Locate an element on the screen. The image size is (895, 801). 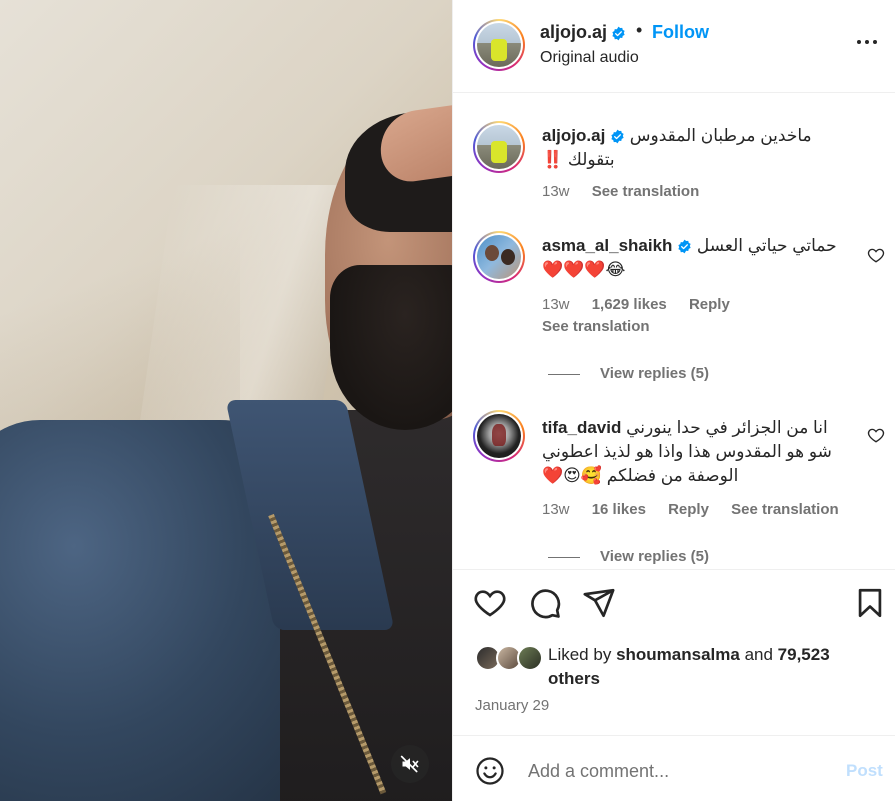
liked-by-prefix: Liked by is located at coordinates (580, 654).